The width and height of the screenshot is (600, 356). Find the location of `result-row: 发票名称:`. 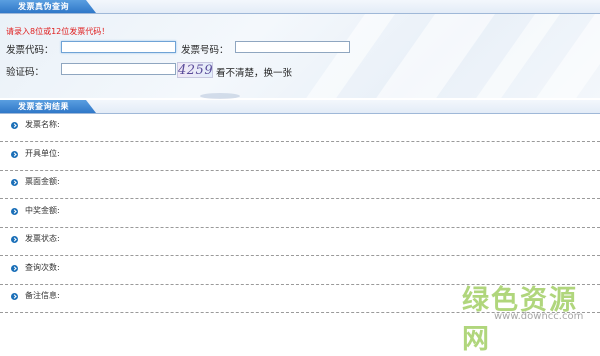

result-row: 发票名称: is located at coordinates (300, 128).